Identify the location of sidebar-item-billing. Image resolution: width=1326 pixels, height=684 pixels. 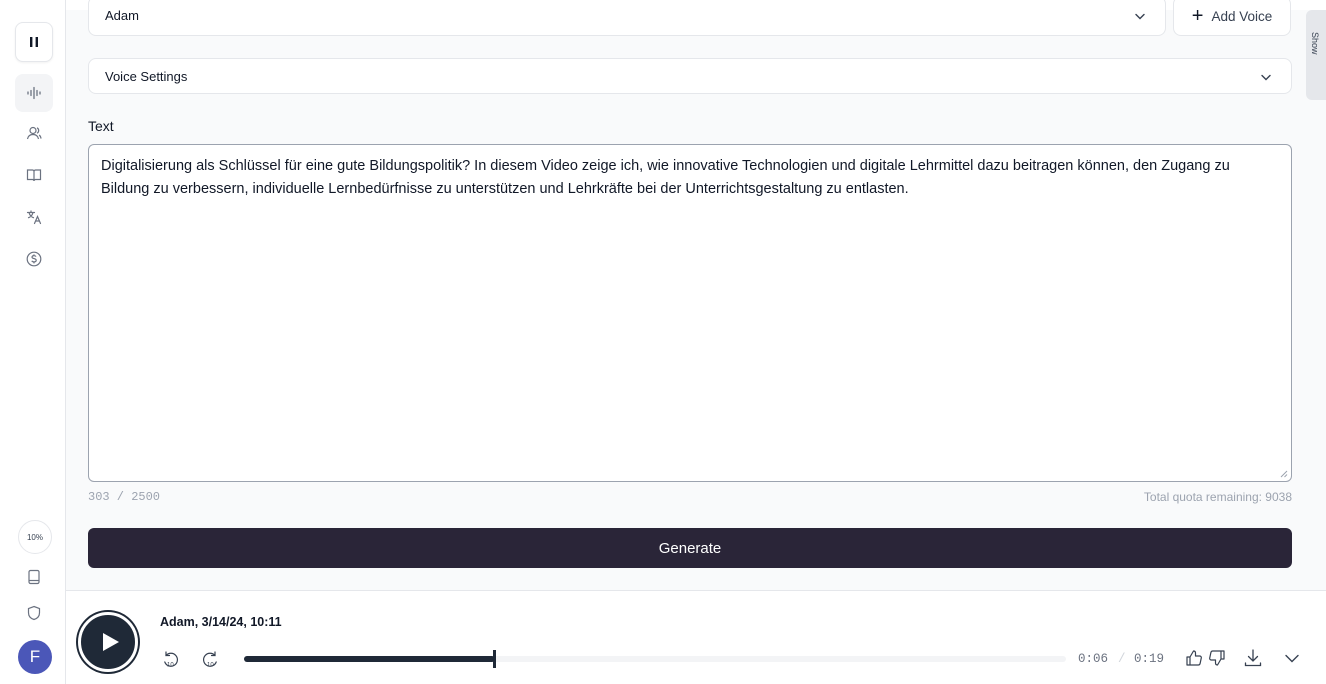
(34, 259).